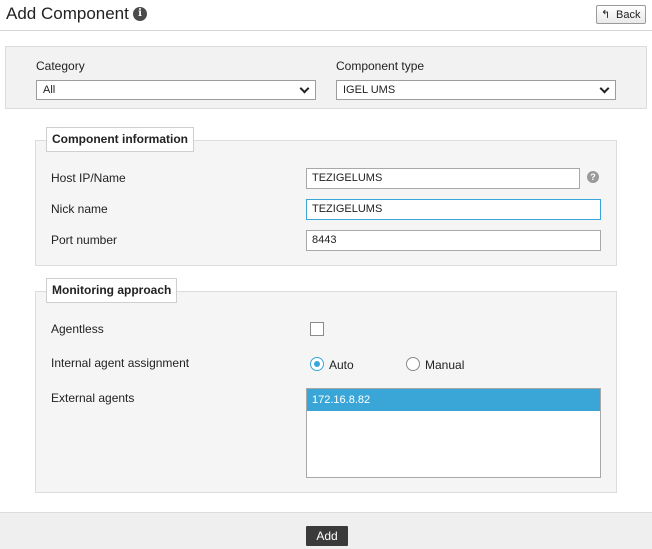  I want to click on component-info-legend: Component information, so click(120, 139).